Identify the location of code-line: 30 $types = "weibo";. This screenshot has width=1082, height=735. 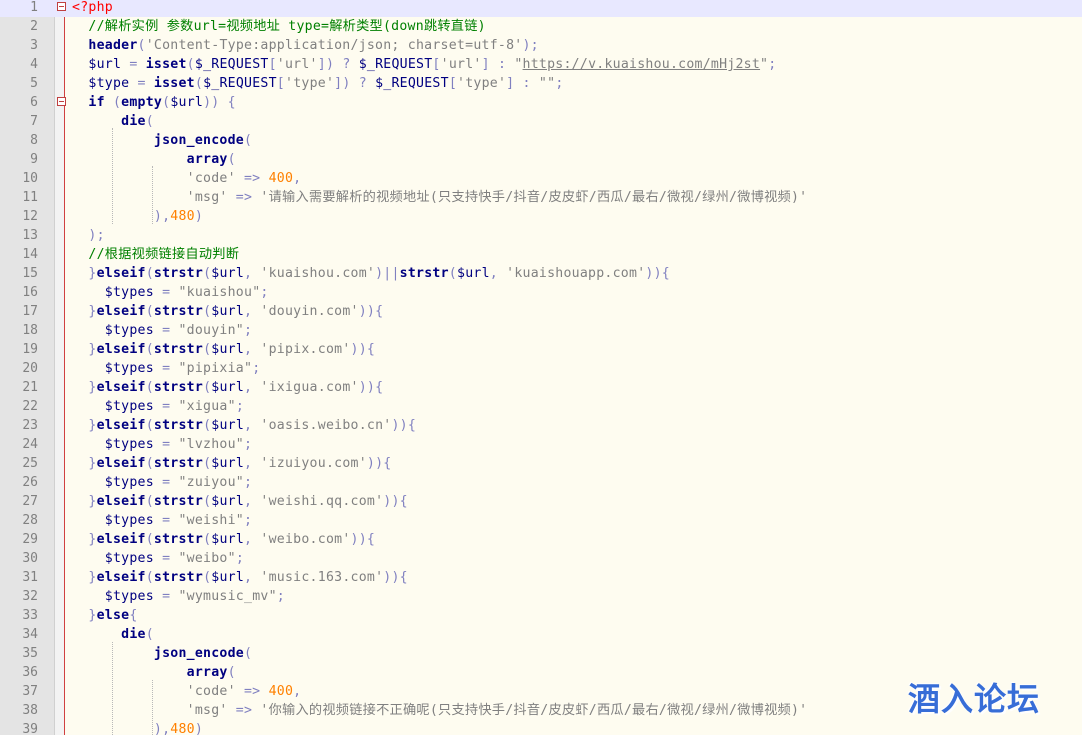
(541, 558).